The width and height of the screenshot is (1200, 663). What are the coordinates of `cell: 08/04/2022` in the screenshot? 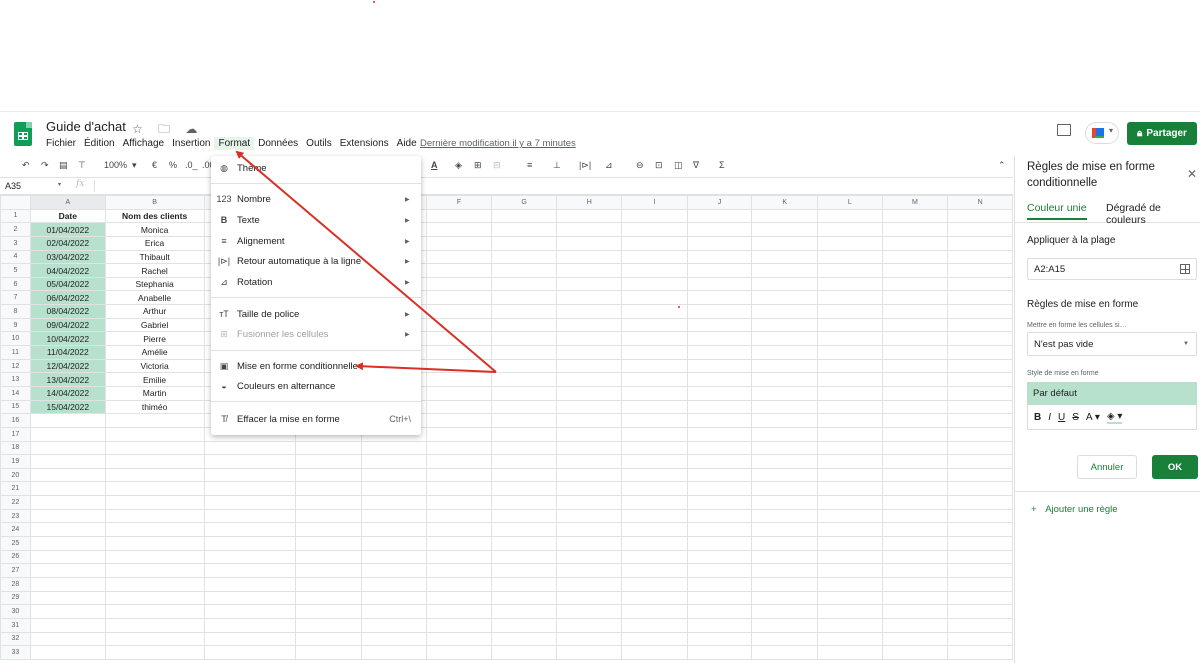 It's located at (67, 311).